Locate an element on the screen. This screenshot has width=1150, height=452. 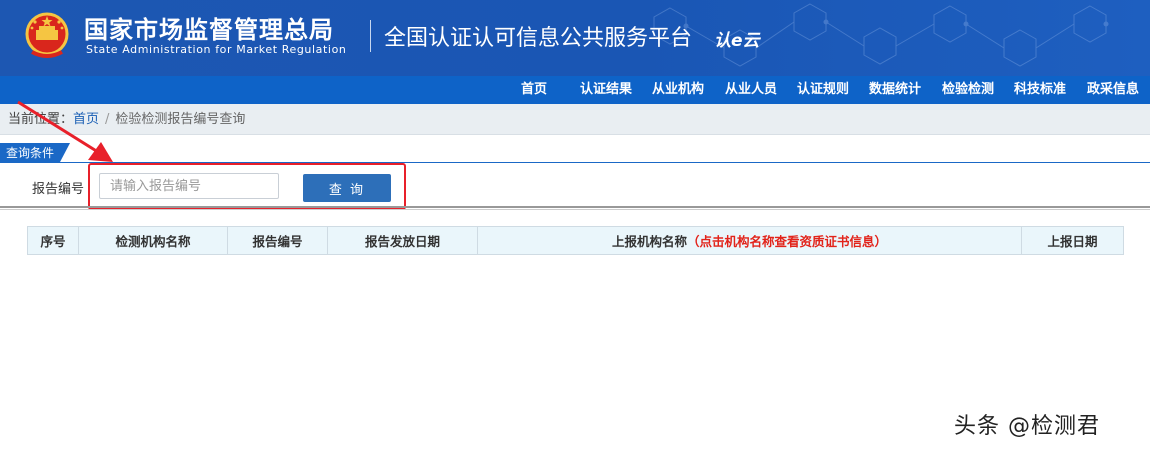
breadcrumb-home-link: 首页 is located at coordinates (86, 119).